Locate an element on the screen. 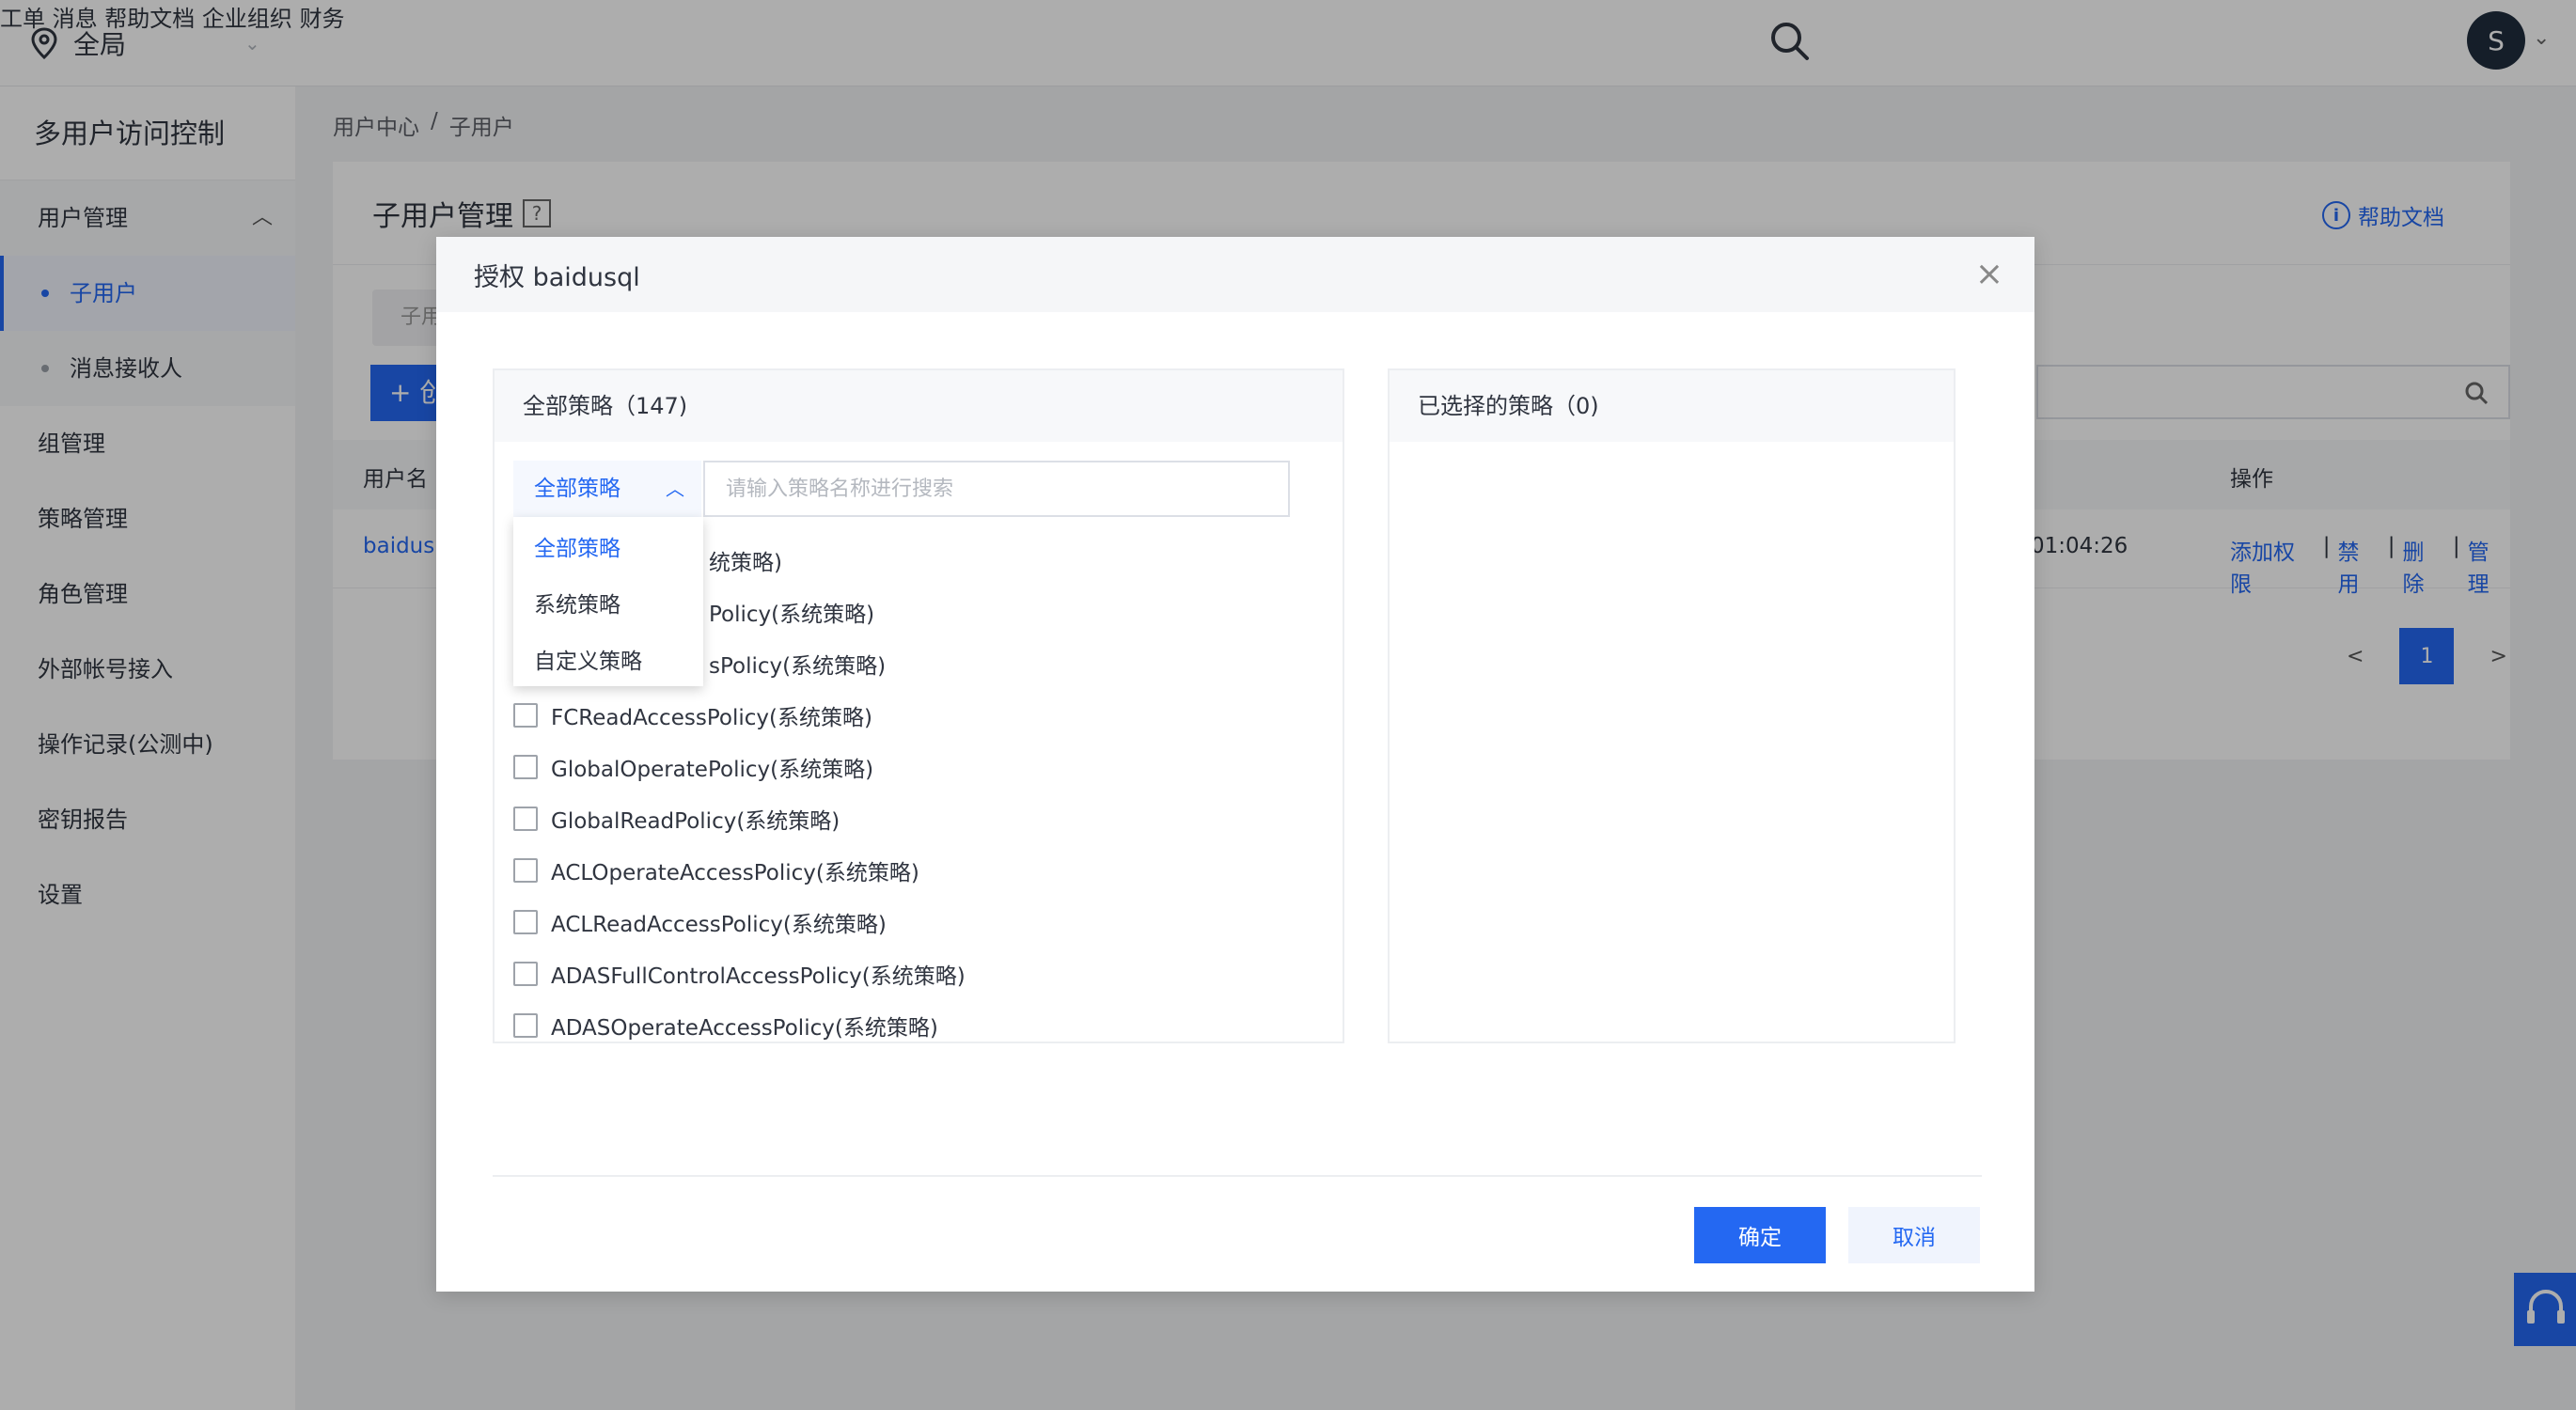  selected-policies-title: 已选择的策略（0) is located at coordinates (1672, 406).